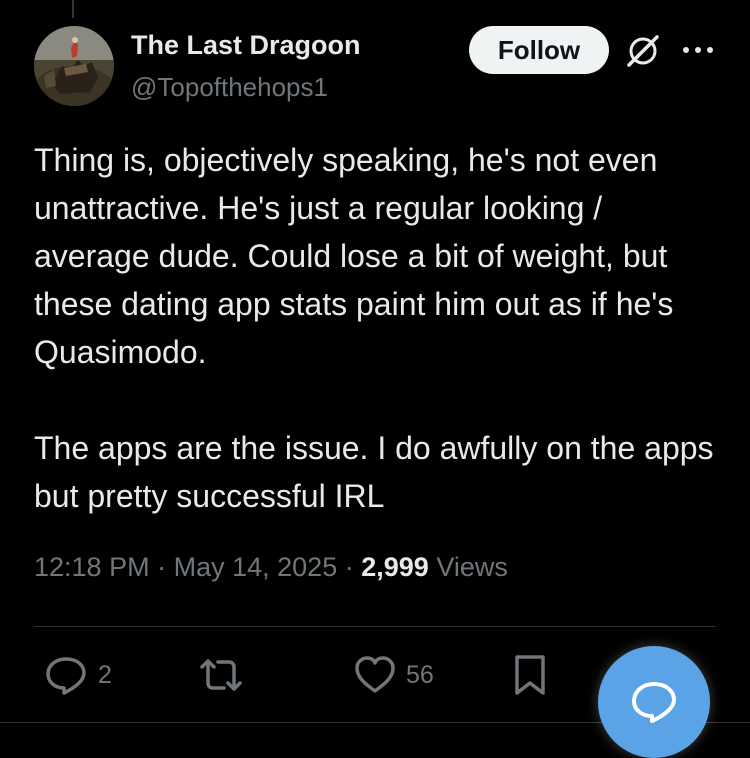 The width and height of the screenshot is (750, 758). I want to click on avatar, so click(74, 66).